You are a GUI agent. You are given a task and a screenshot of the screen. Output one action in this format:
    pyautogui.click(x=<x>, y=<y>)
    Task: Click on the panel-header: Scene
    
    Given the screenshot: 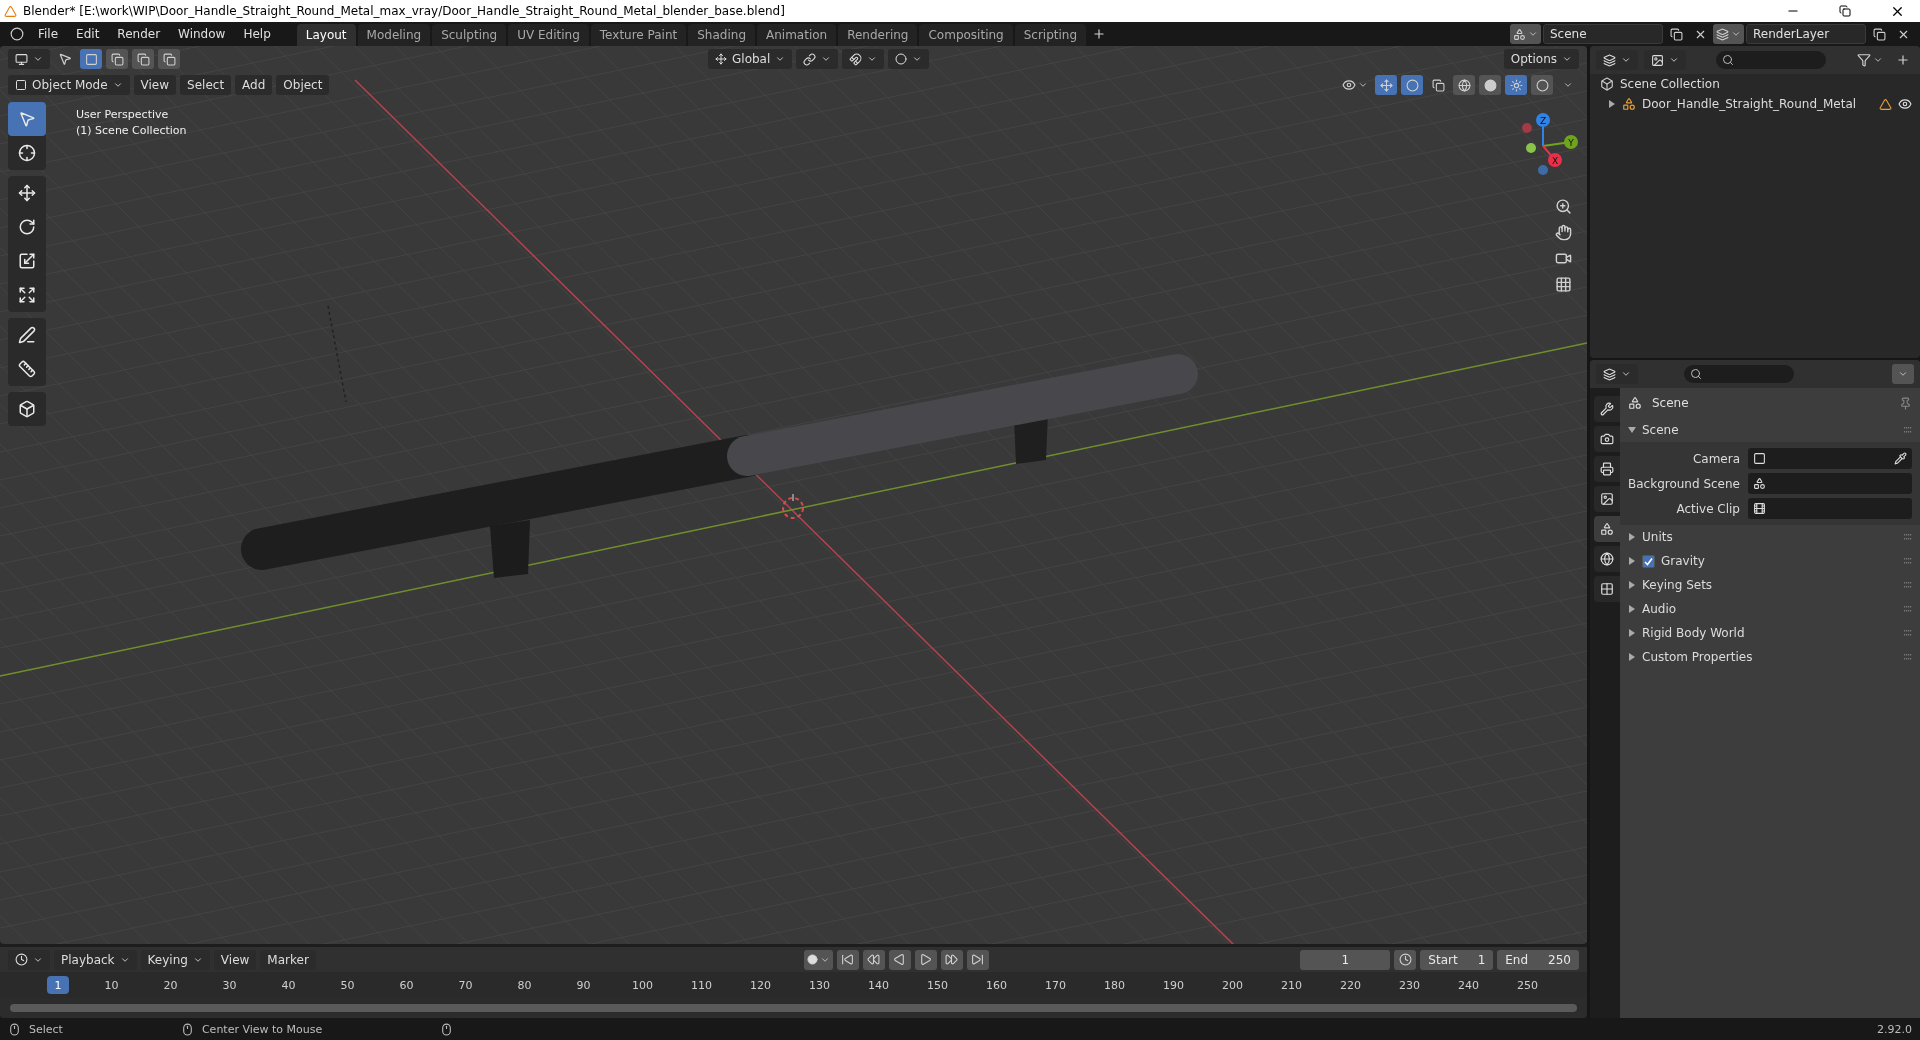 What is the action you would take?
    pyautogui.click(x=1770, y=430)
    